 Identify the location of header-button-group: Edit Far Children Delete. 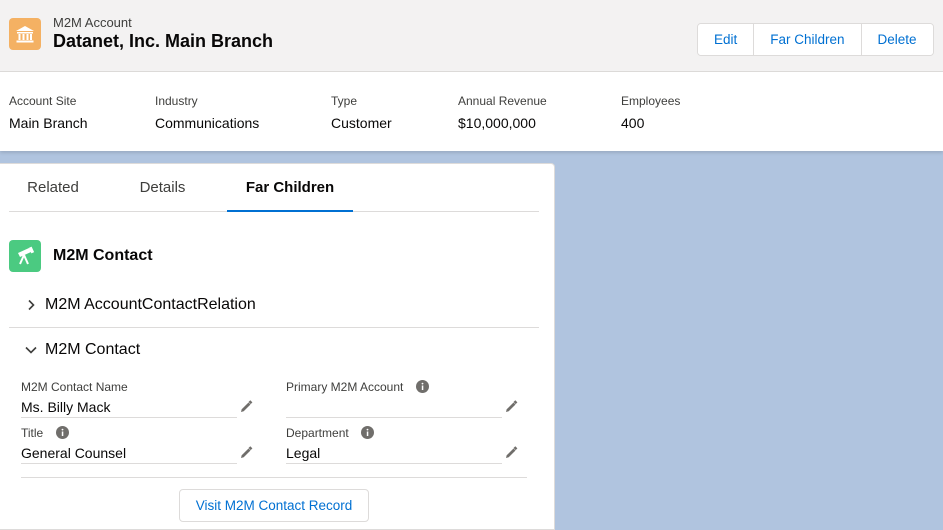
(815, 39).